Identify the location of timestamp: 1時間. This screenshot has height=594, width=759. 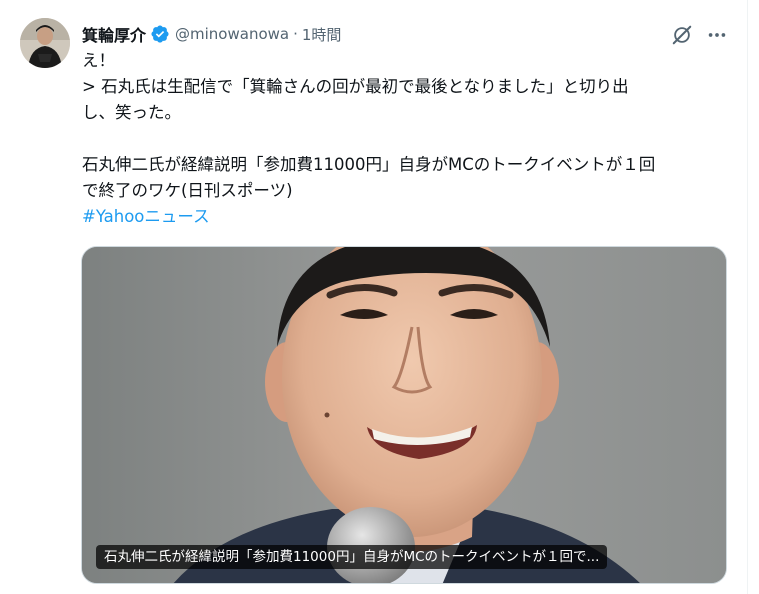
(322, 34).